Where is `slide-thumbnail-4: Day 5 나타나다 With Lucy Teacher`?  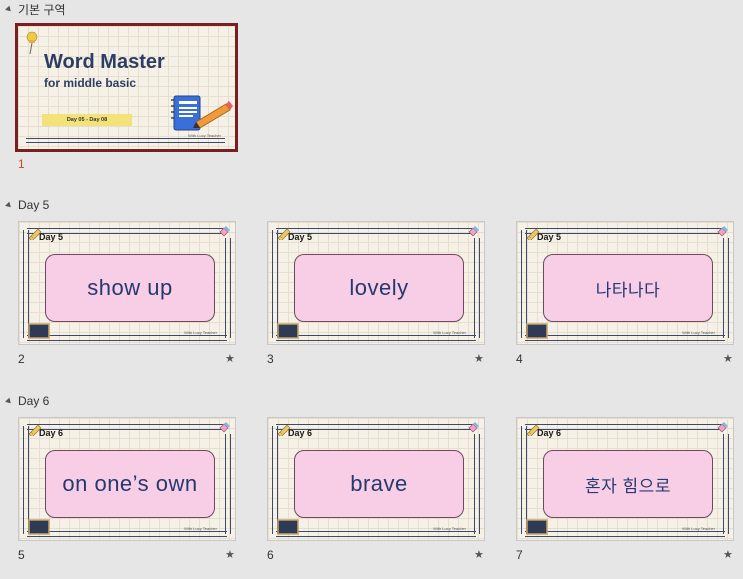
slide-thumbnail-4: Day 5 나타나다 With Lucy Teacher is located at coordinates (625, 283).